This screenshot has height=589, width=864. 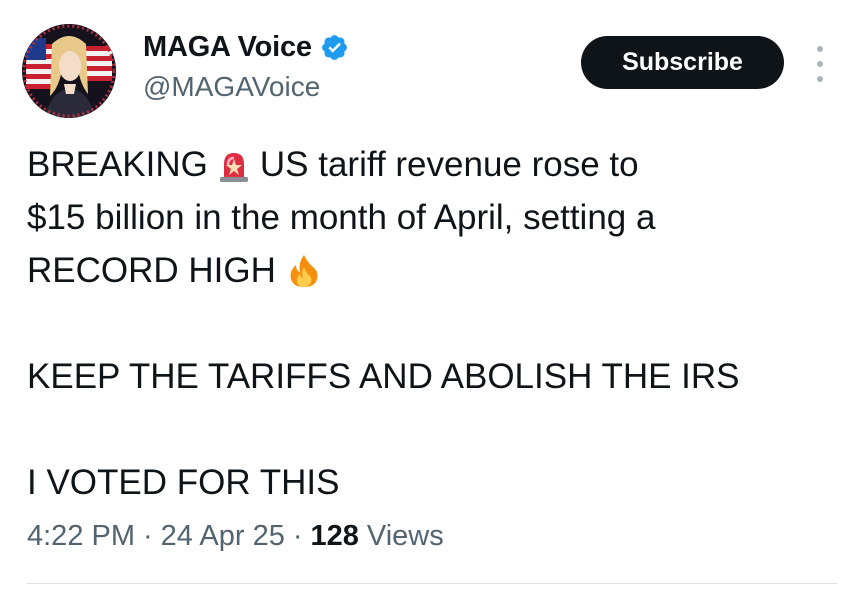 What do you see at coordinates (304, 271) in the screenshot?
I see `fire-emoji-icon` at bounding box center [304, 271].